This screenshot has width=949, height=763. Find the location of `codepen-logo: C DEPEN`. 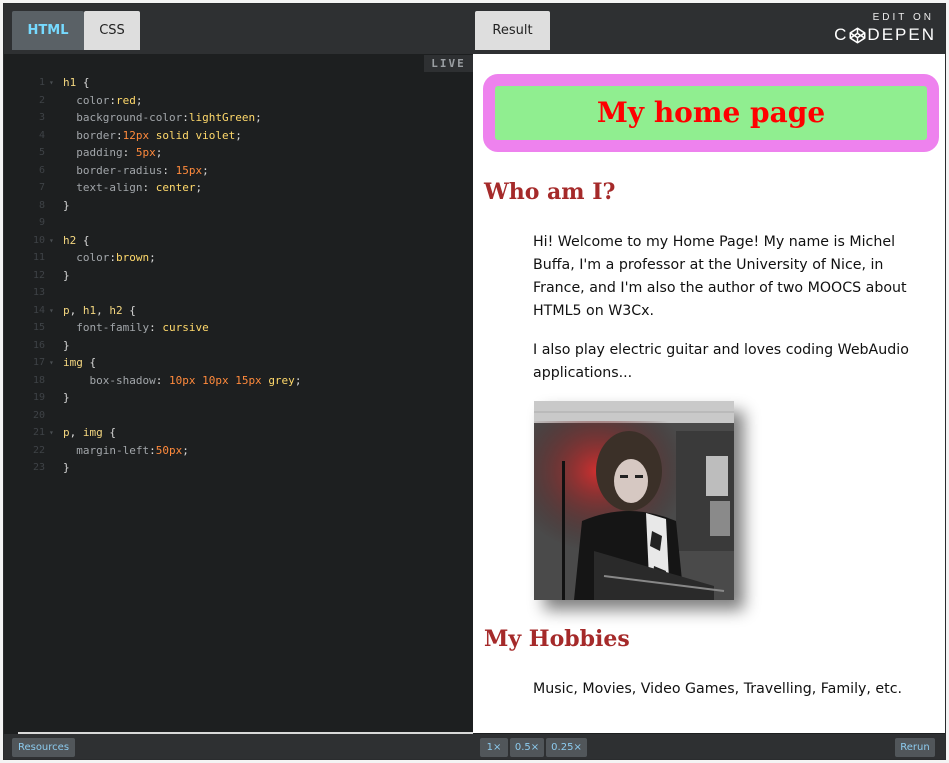

codepen-logo: C DEPEN is located at coordinates (885, 35).